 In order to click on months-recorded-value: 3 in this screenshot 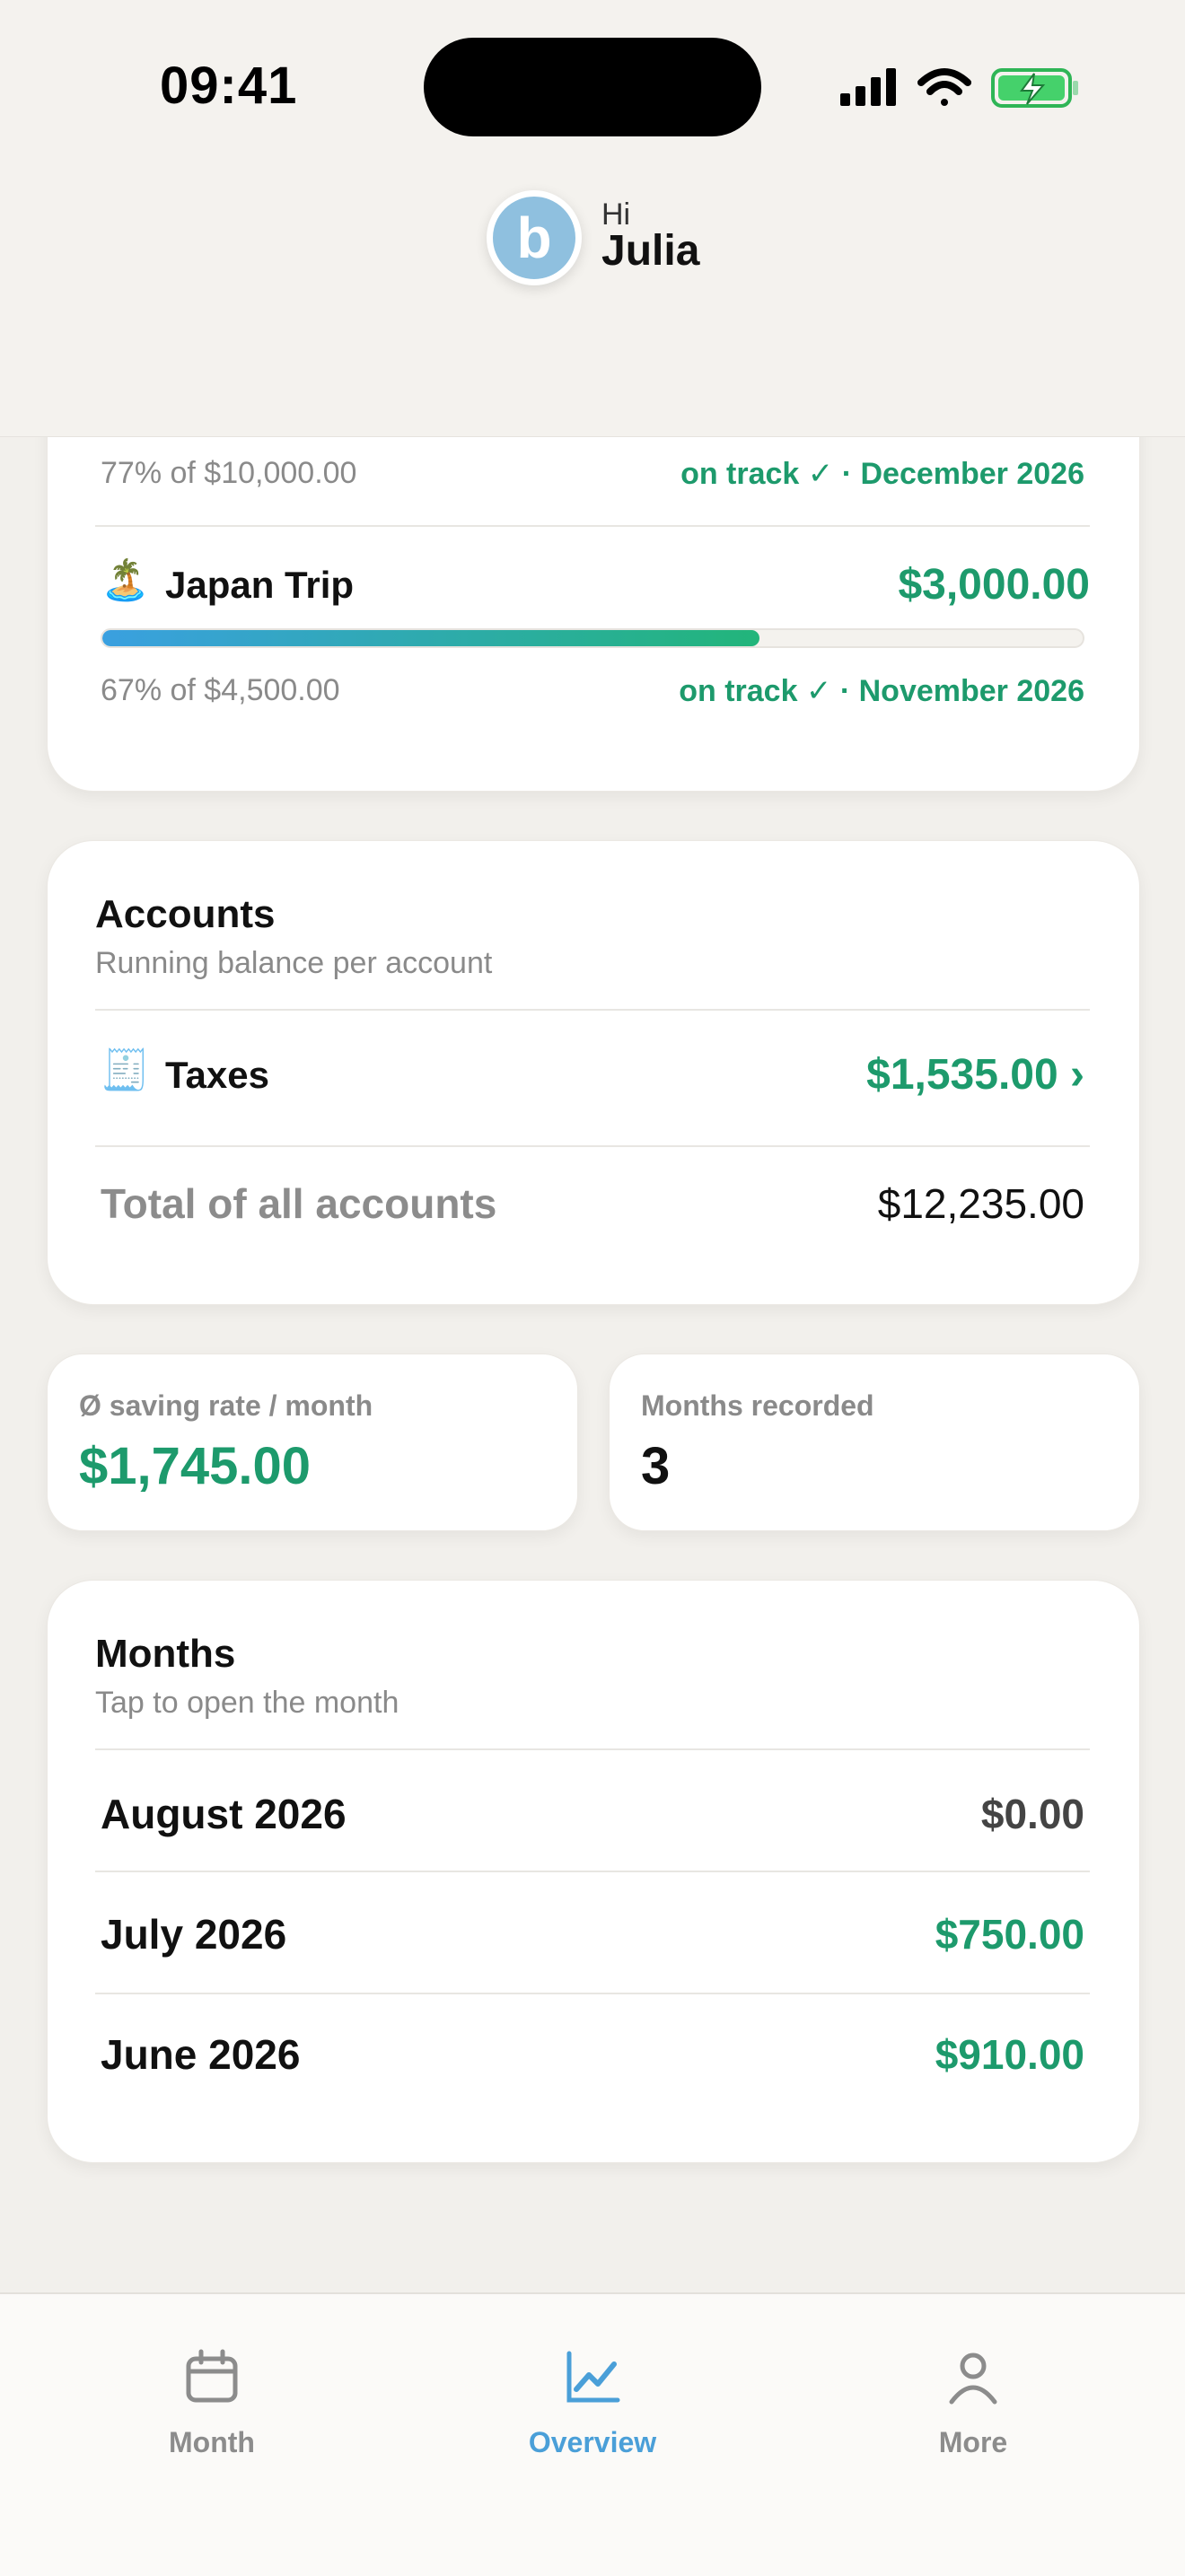, I will do `click(656, 1466)`.